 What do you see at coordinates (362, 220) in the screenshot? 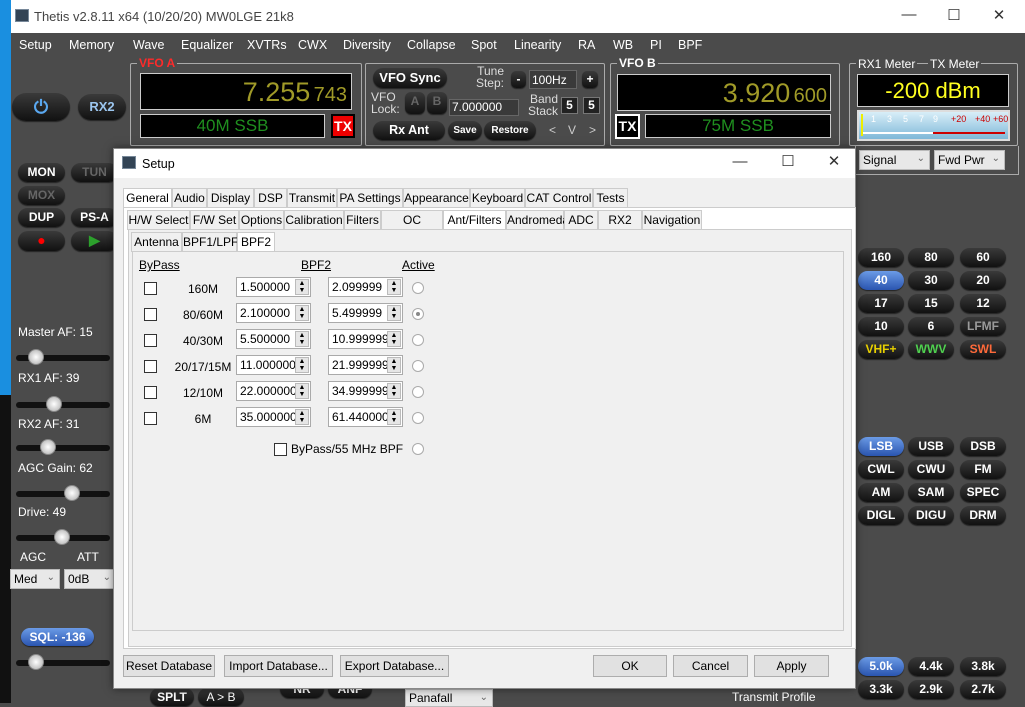
I see `tab-filters: Filters` at bounding box center [362, 220].